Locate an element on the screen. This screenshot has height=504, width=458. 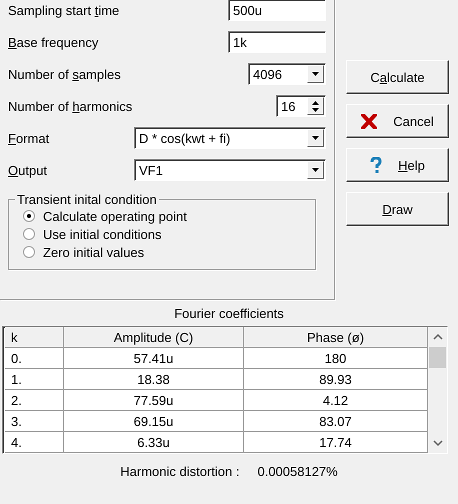
text-field: 1k is located at coordinates (277, 42).